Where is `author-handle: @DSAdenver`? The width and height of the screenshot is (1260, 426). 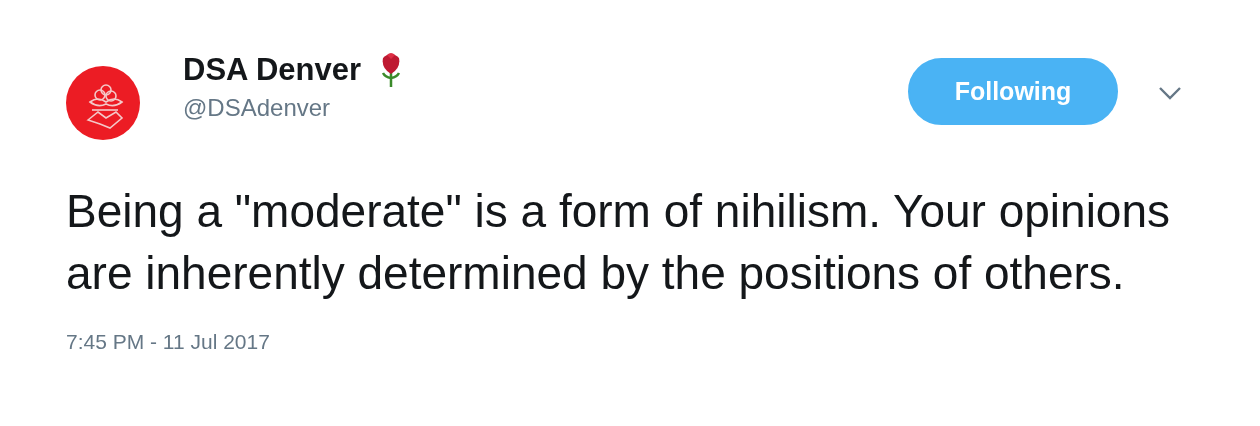 author-handle: @DSAdenver is located at coordinates (293, 108).